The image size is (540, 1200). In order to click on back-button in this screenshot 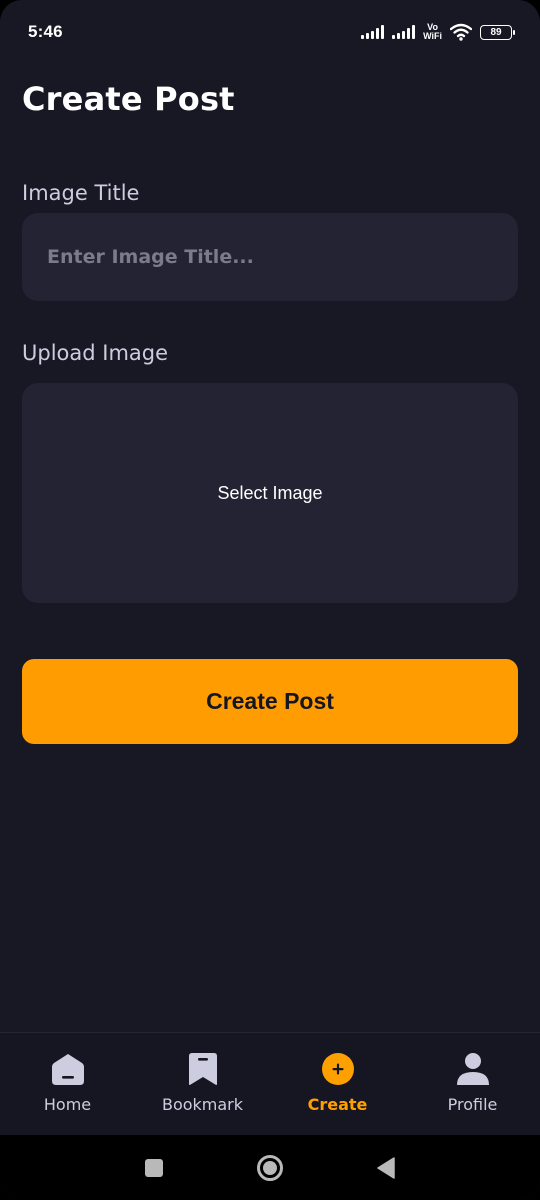, I will do `click(386, 1167)`.